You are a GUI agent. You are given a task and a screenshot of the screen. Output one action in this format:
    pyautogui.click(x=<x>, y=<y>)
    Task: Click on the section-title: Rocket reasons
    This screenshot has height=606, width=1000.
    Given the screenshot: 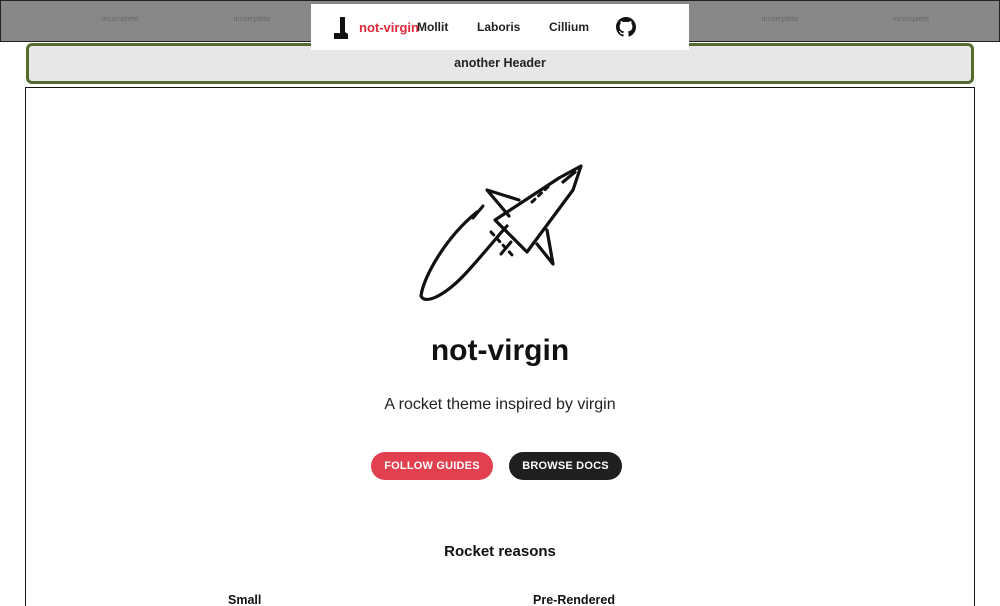 What is the action you would take?
    pyautogui.click(x=500, y=551)
    